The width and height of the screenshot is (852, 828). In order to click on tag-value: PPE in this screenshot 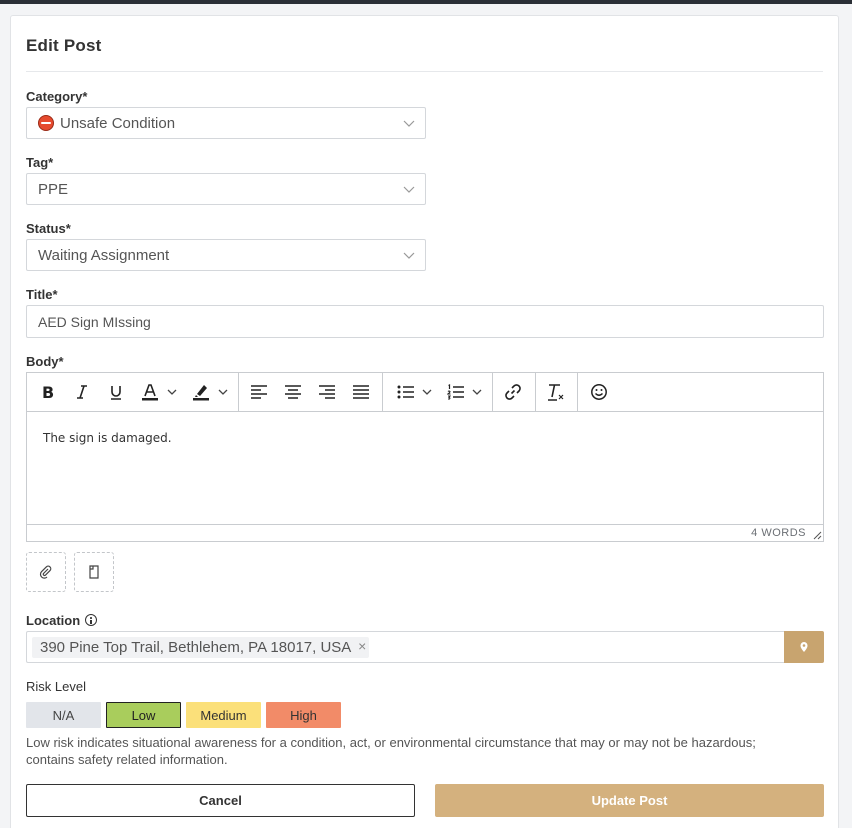, I will do `click(53, 189)`.